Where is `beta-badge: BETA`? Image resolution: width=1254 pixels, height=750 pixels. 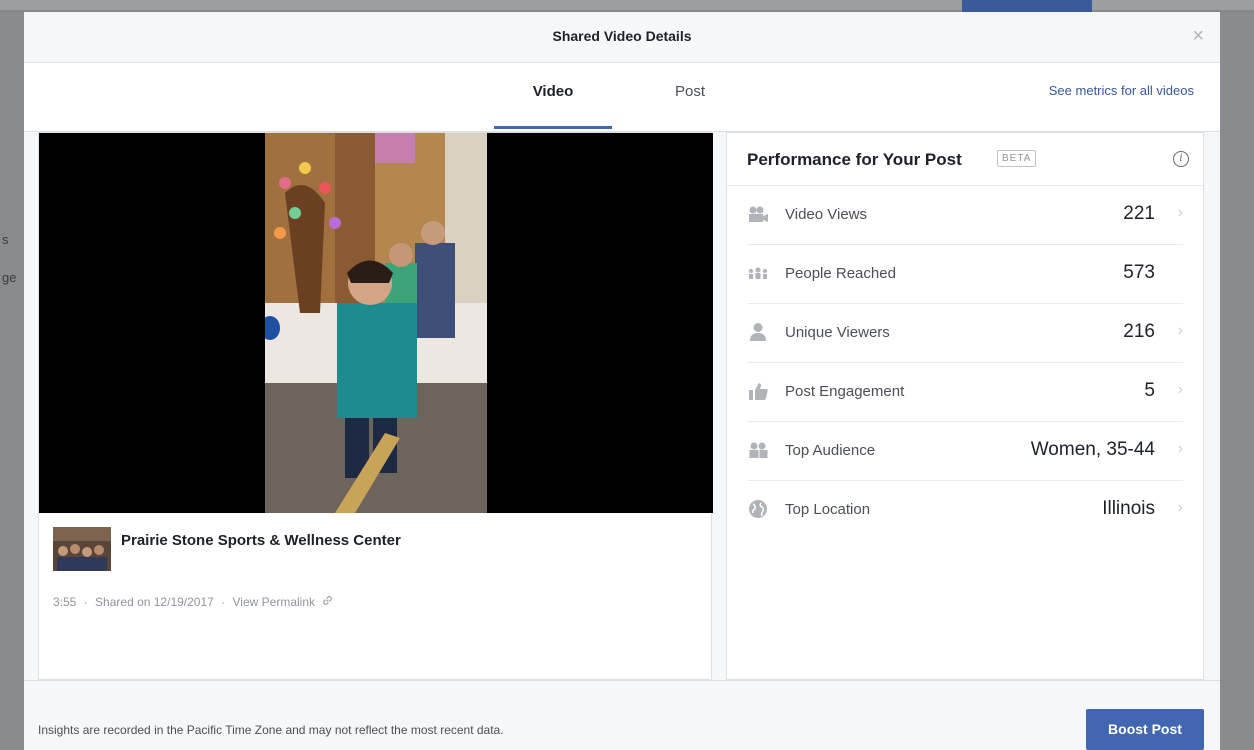 beta-badge: BETA is located at coordinates (1017, 158).